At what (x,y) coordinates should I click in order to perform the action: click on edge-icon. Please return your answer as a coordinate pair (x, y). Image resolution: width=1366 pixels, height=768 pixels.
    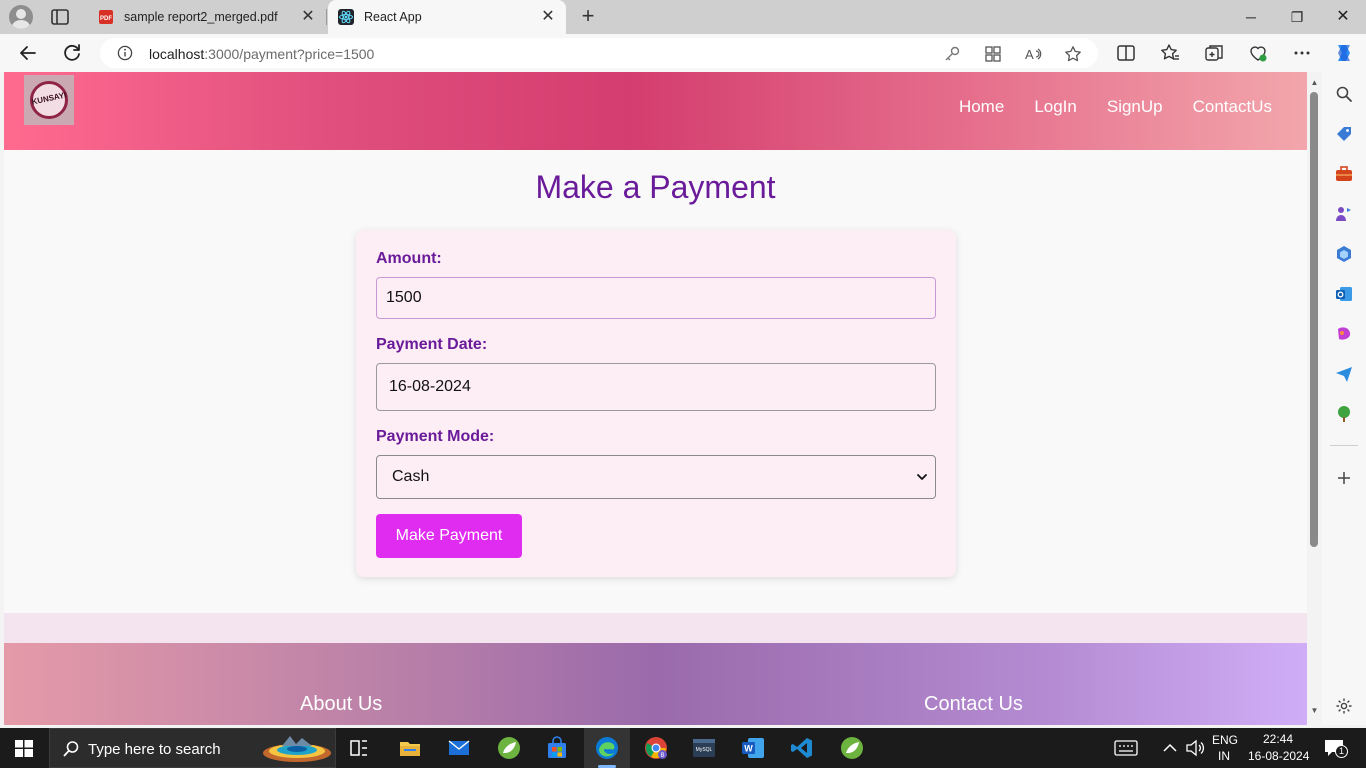
    Looking at the image, I should click on (607, 748).